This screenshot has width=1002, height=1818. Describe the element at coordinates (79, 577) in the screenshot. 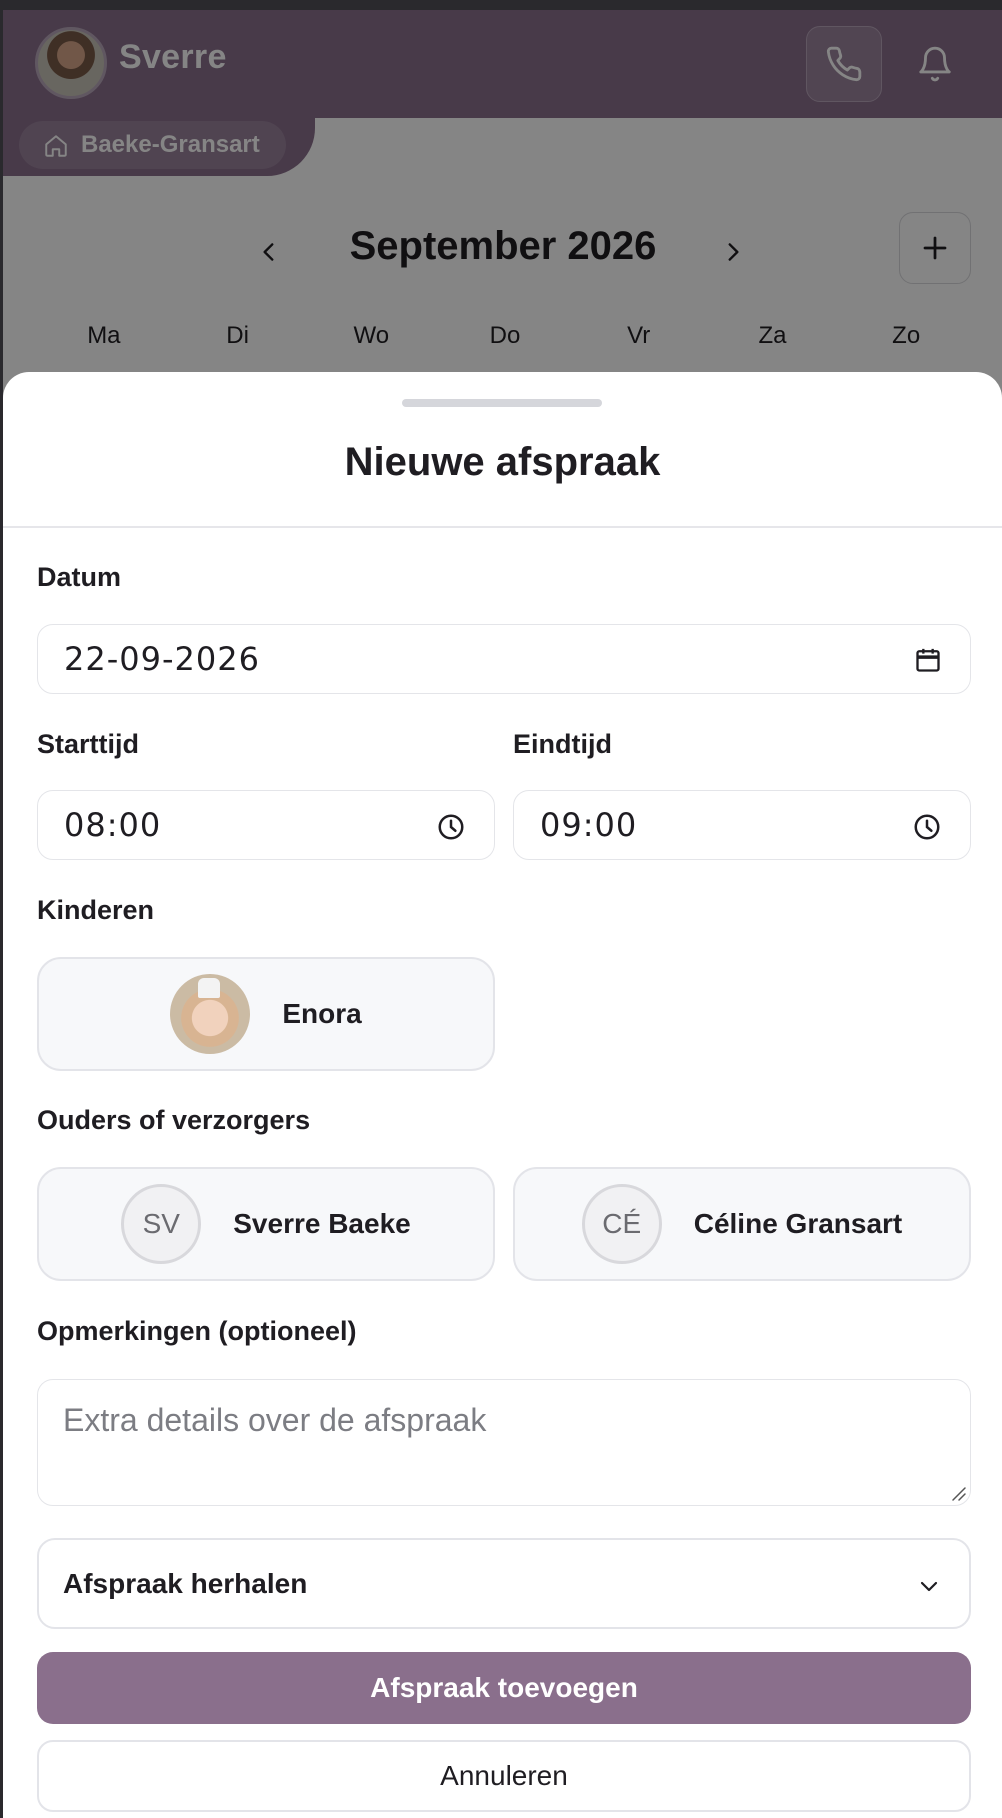

I see `date-label: Datum` at that location.